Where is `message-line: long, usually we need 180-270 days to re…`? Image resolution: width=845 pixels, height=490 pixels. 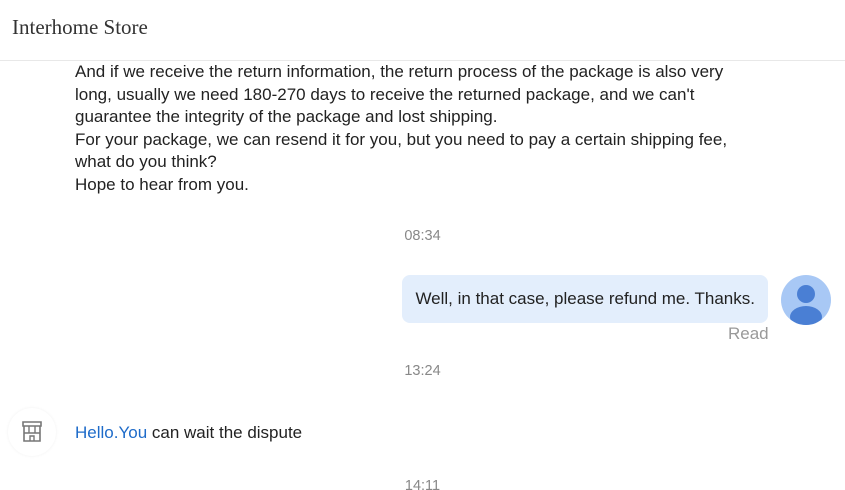 message-line: long, usually we need 180-270 days to re… is located at coordinates (385, 94).